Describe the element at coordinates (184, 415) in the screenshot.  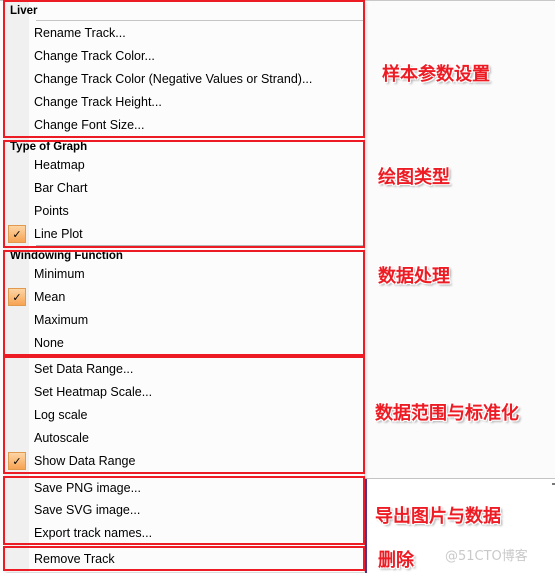
I see `annotation-box-data-range` at that location.